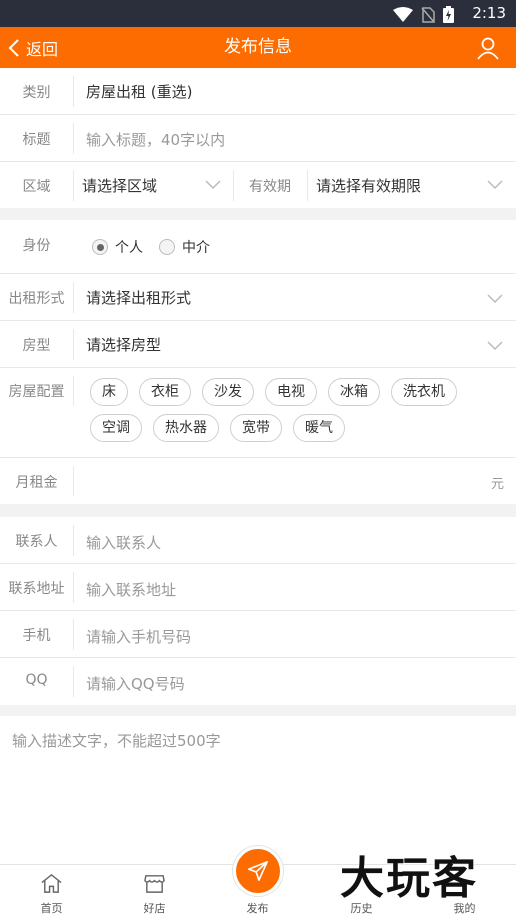  Describe the element at coordinates (403, 14) in the screenshot. I see `wifi-icon` at that location.